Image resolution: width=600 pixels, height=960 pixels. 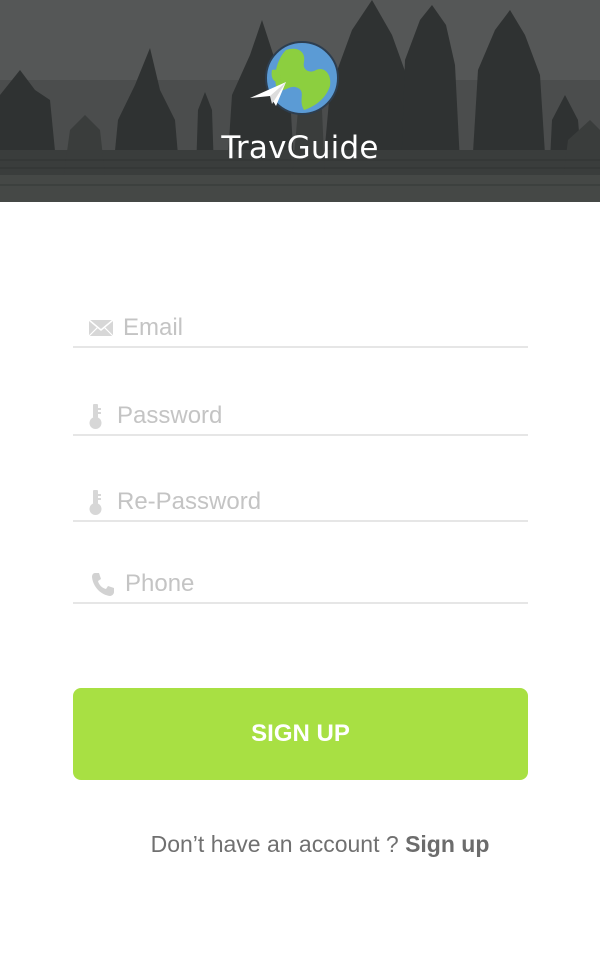 What do you see at coordinates (300, 734) in the screenshot?
I see `signup-button: SIGN UP` at bounding box center [300, 734].